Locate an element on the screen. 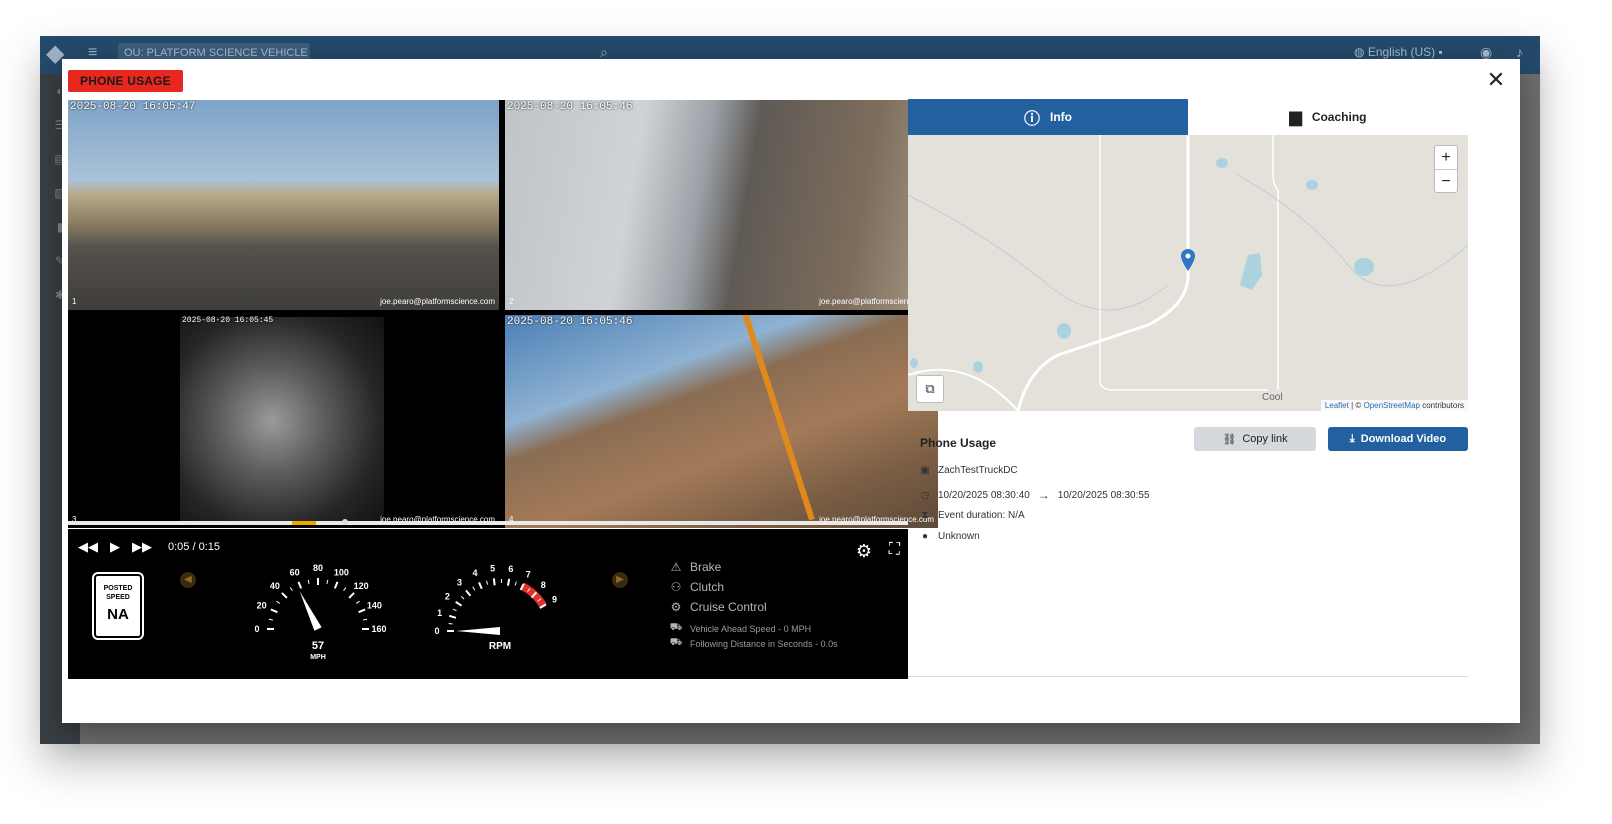  open-external-map-icon: ⧉ is located at coordinates (930, 389).